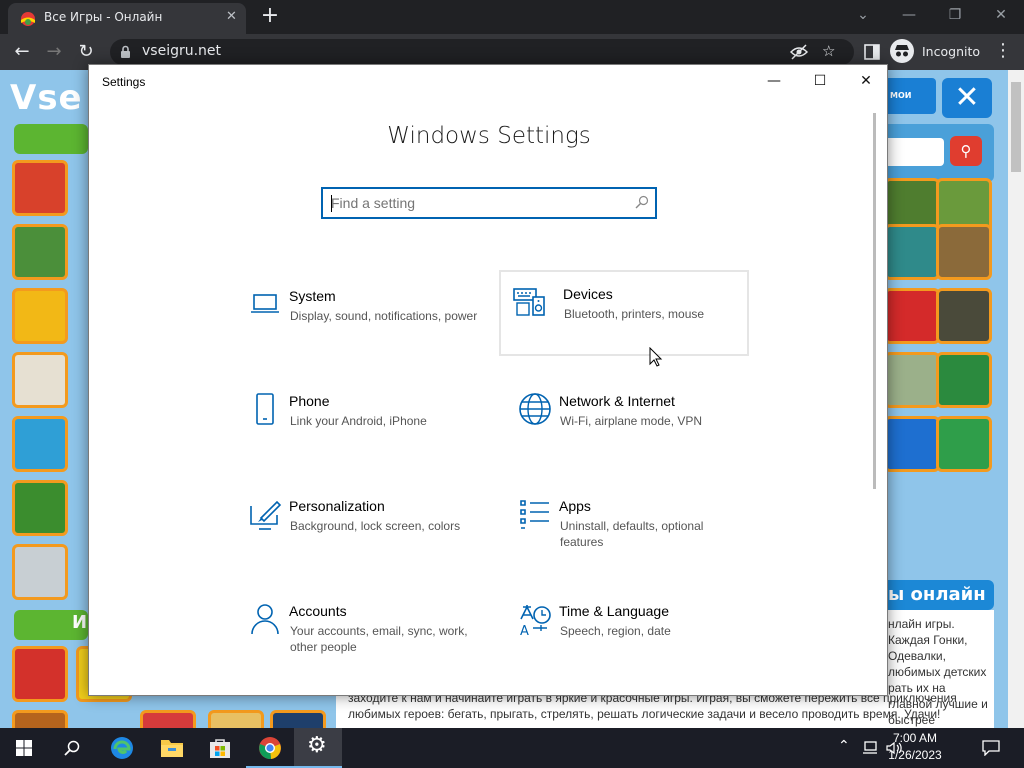  Describe the element at coordinates (529, 302) in the screenshot. I see `keyboard-speaker-icon` at that location.